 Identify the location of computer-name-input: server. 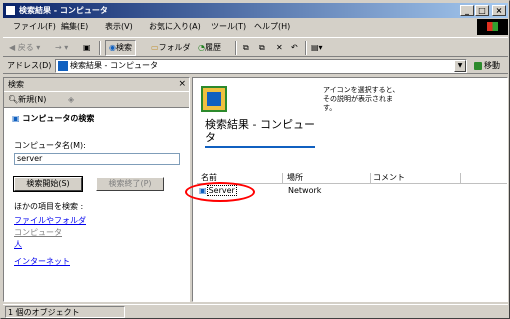
(97, 159).